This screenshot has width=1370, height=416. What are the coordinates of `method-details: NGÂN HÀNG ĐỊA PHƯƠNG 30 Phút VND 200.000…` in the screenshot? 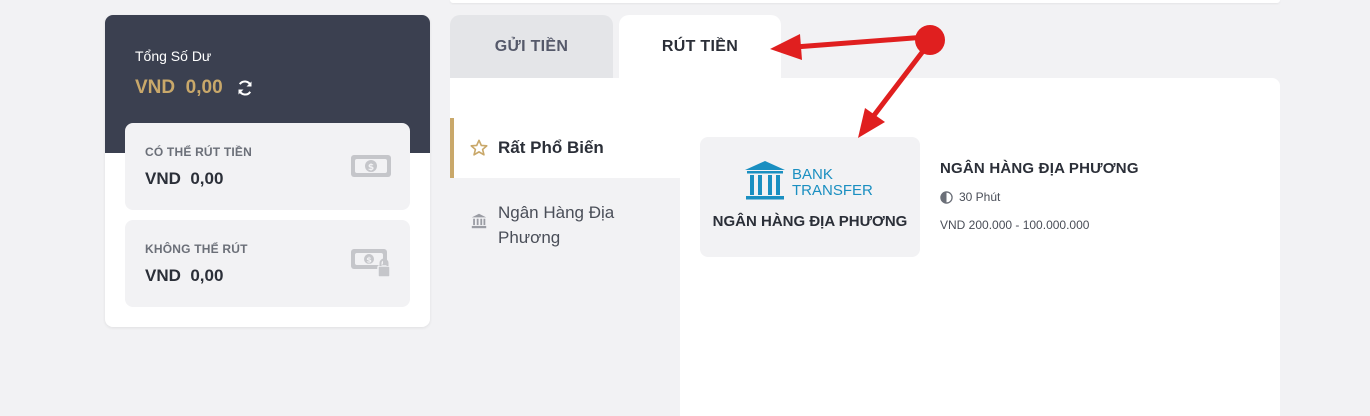 It's located at (1039, 196).